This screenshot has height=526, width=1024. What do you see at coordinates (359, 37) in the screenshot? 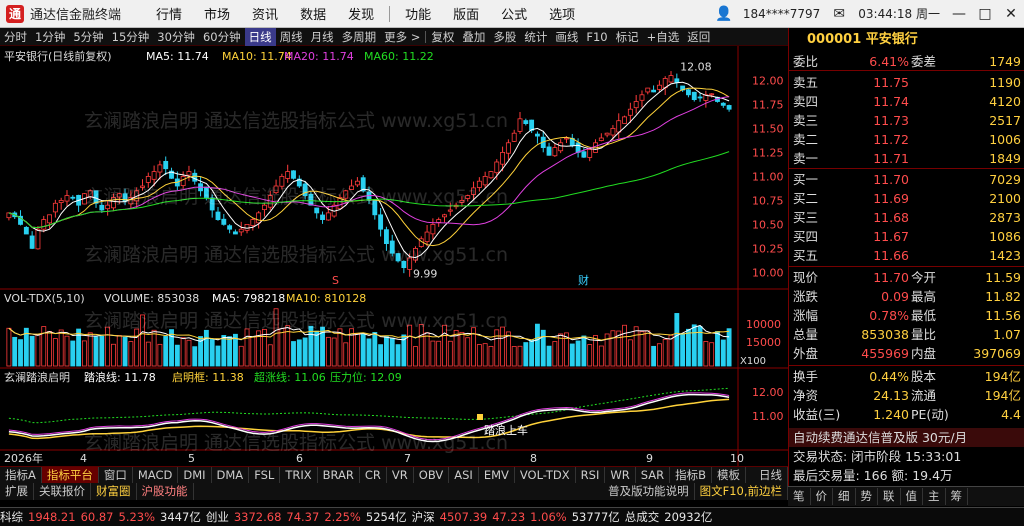
I see `tab-multi-period: 多周期` at bounding box center [359, 37].